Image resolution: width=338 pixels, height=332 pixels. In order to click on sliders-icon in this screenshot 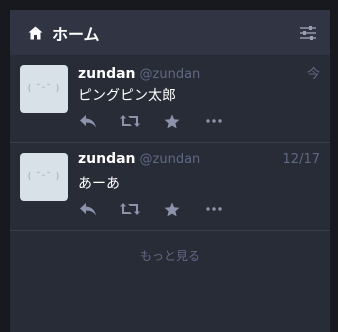, I will do `click(308, 33)`.